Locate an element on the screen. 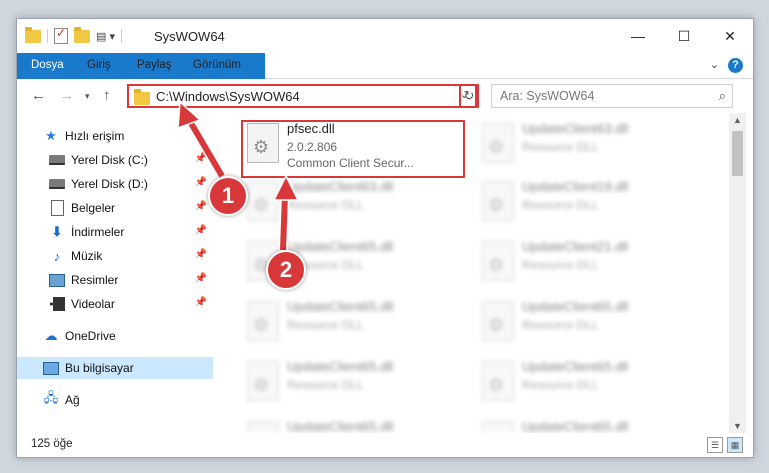 The width and height of the screenshot is (769, 473). tab-share: Paylaş is located at coordinates (154, 65).